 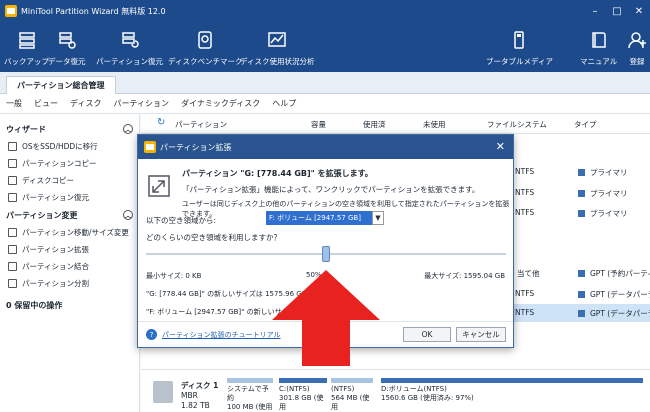 I want to click on split-partition-icon, so click(x=12, y=283).